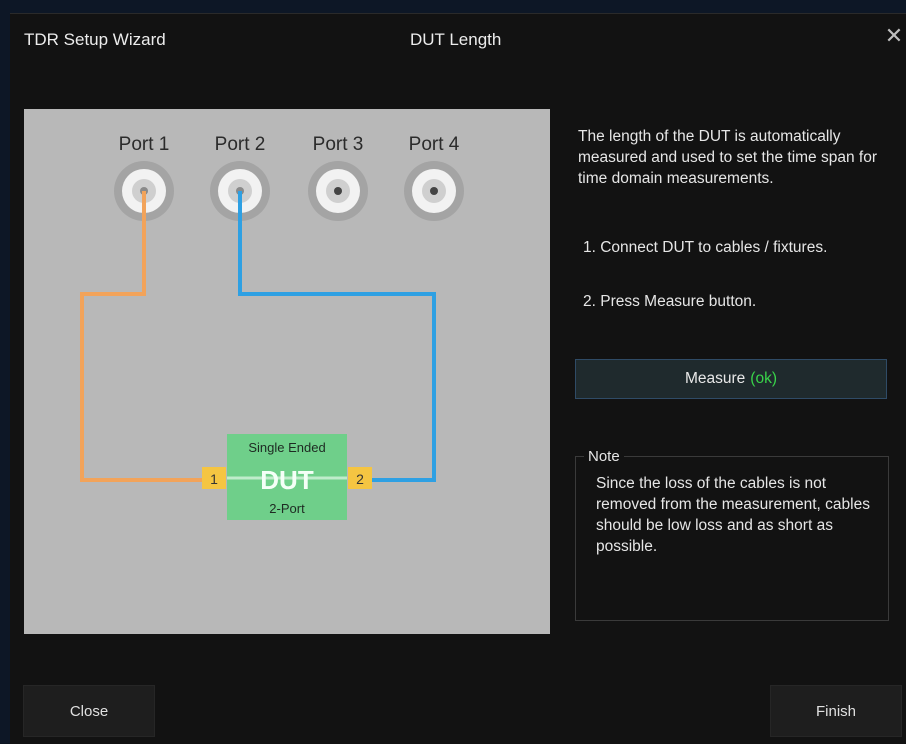 Image resolution: width=906 pixels, height=744 pixels. Describe the element at coordinates (894, 36) in the screenshot. I see `close-icon: ✕` at that location.